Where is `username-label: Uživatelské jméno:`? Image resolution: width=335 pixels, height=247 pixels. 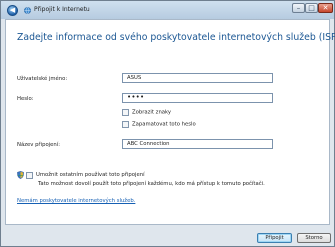 username-label: Uživatelské jméno: is located at coordinates (42, 79).